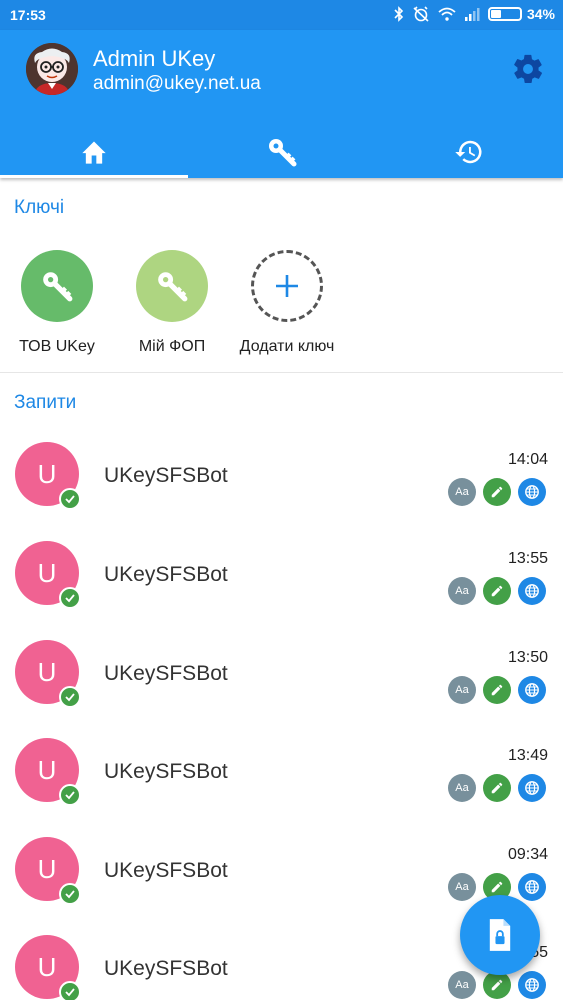 This screenshot has width=563, height=1000. Describe the element at coordinates (281, 372) in the screenshot. I see `section-divider` at that location.